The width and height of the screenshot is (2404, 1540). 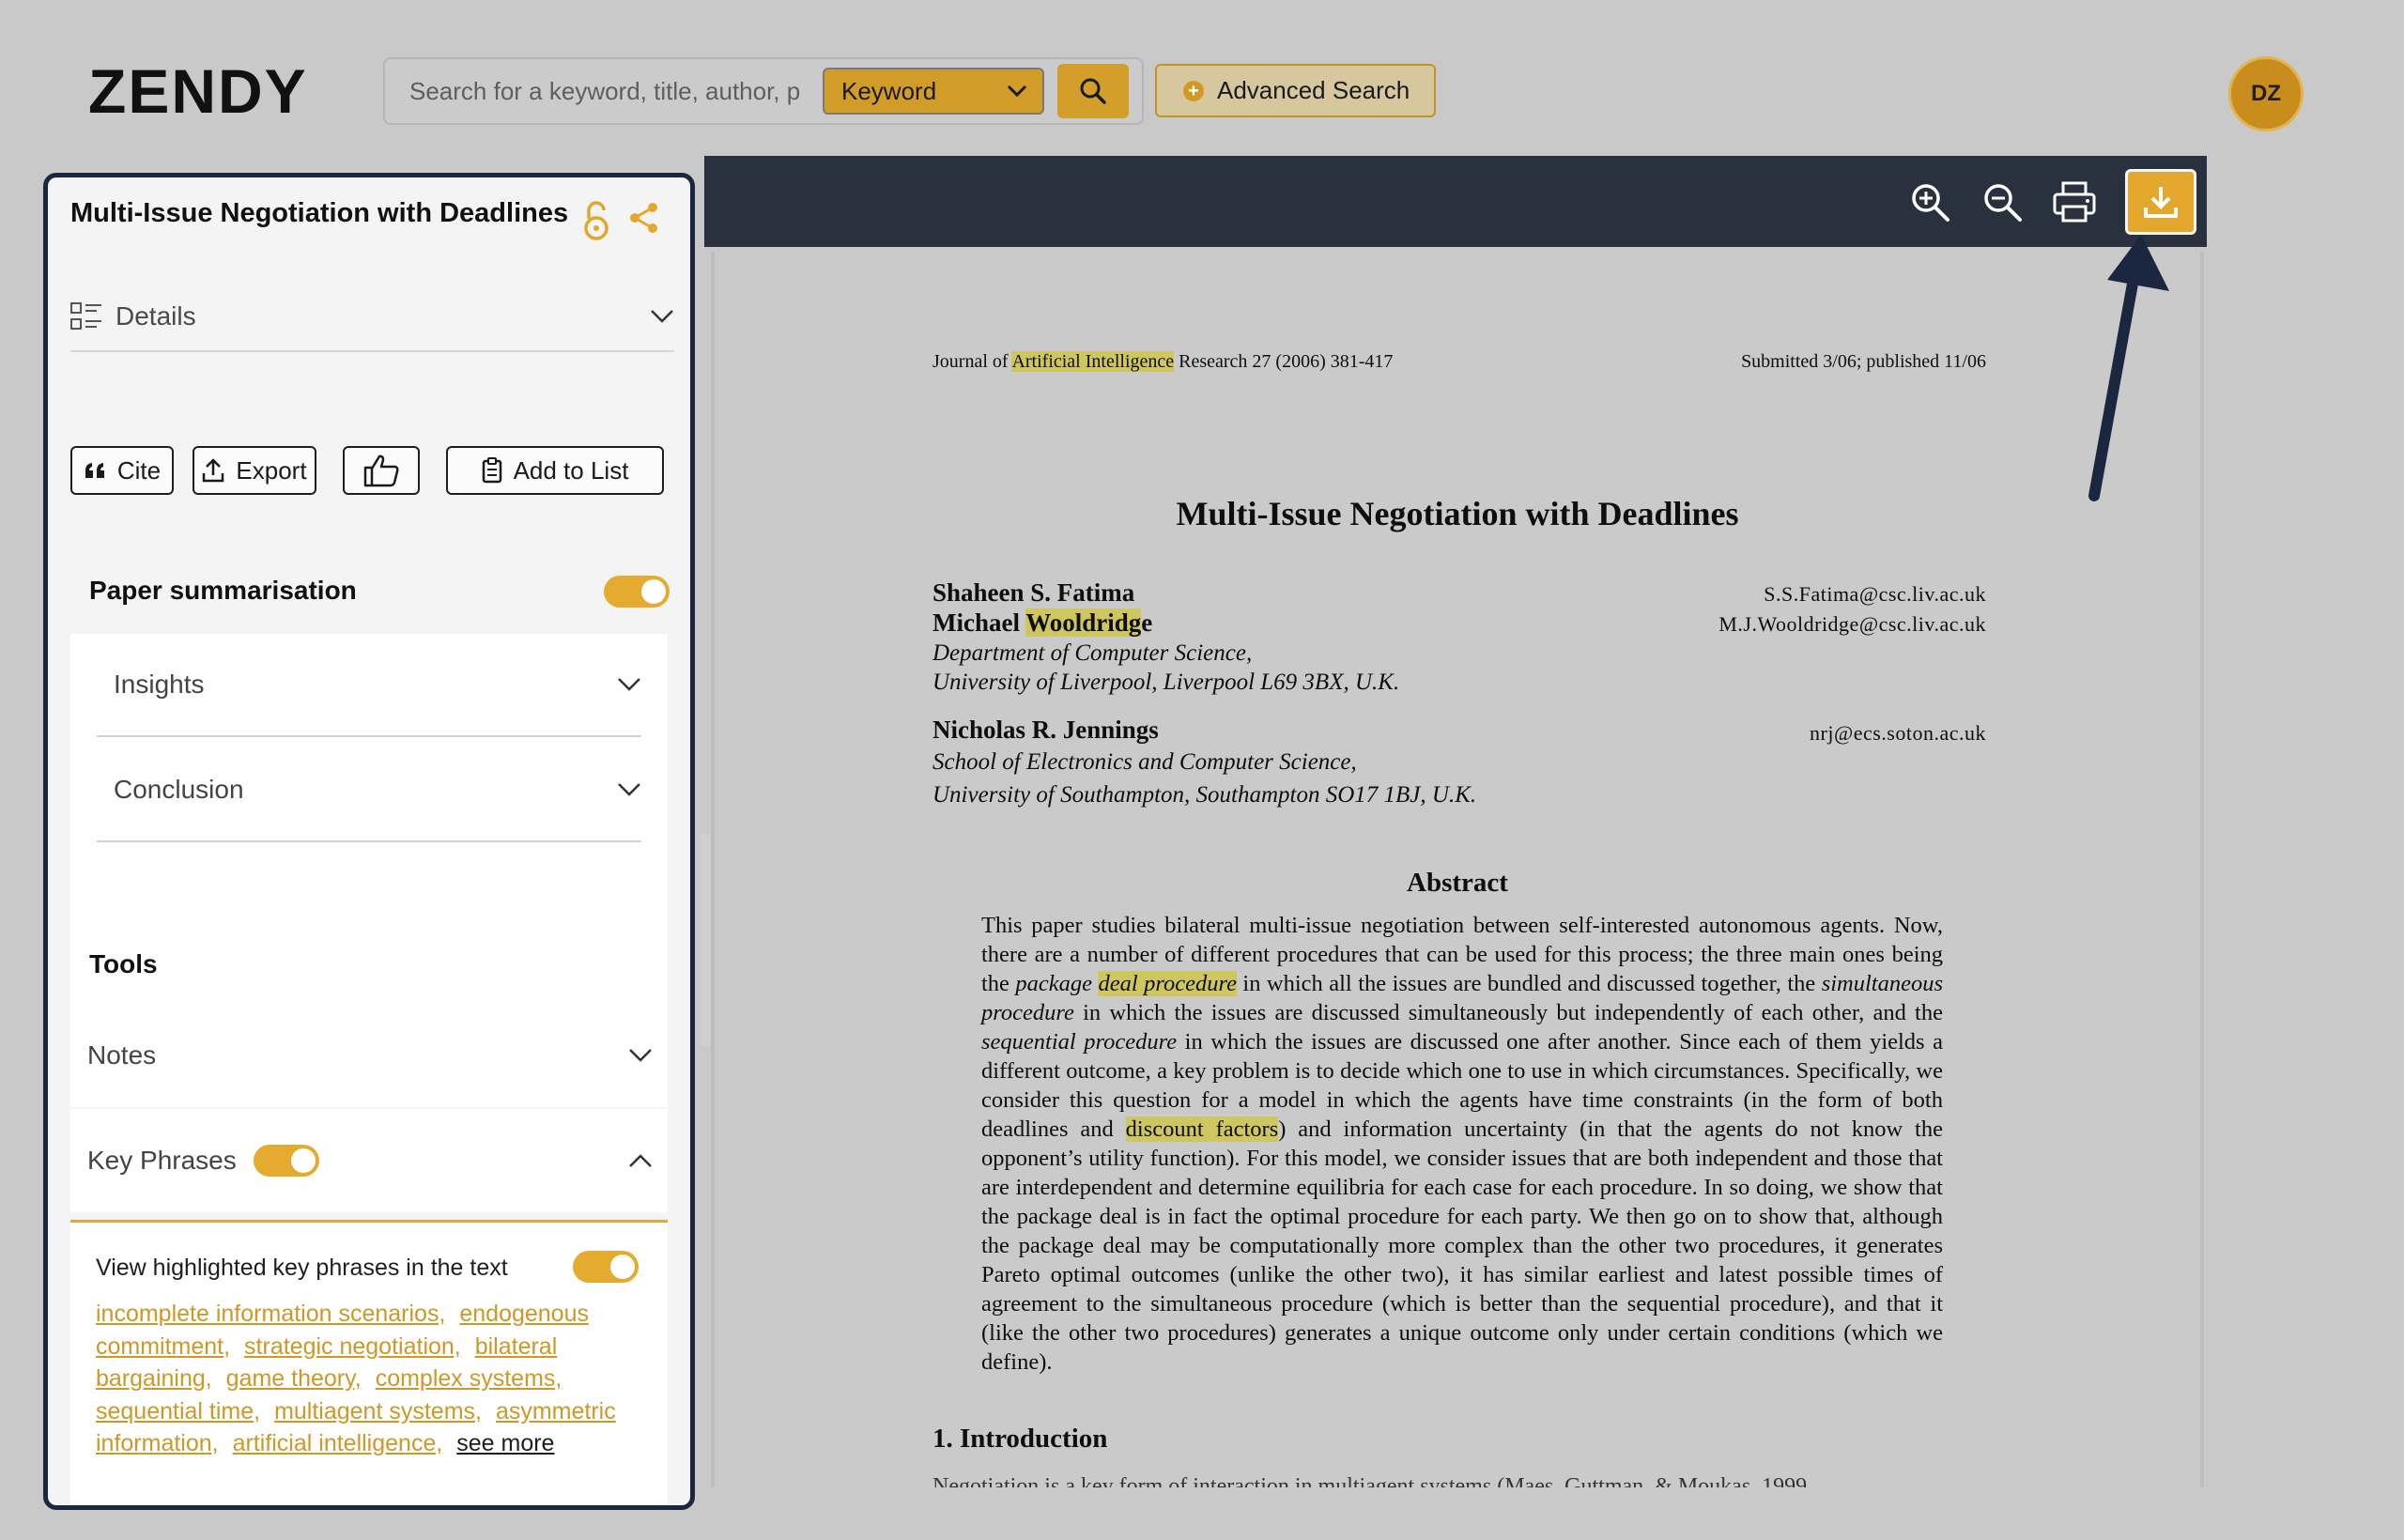 I want to click on search-input, so click(x=615, y=91).